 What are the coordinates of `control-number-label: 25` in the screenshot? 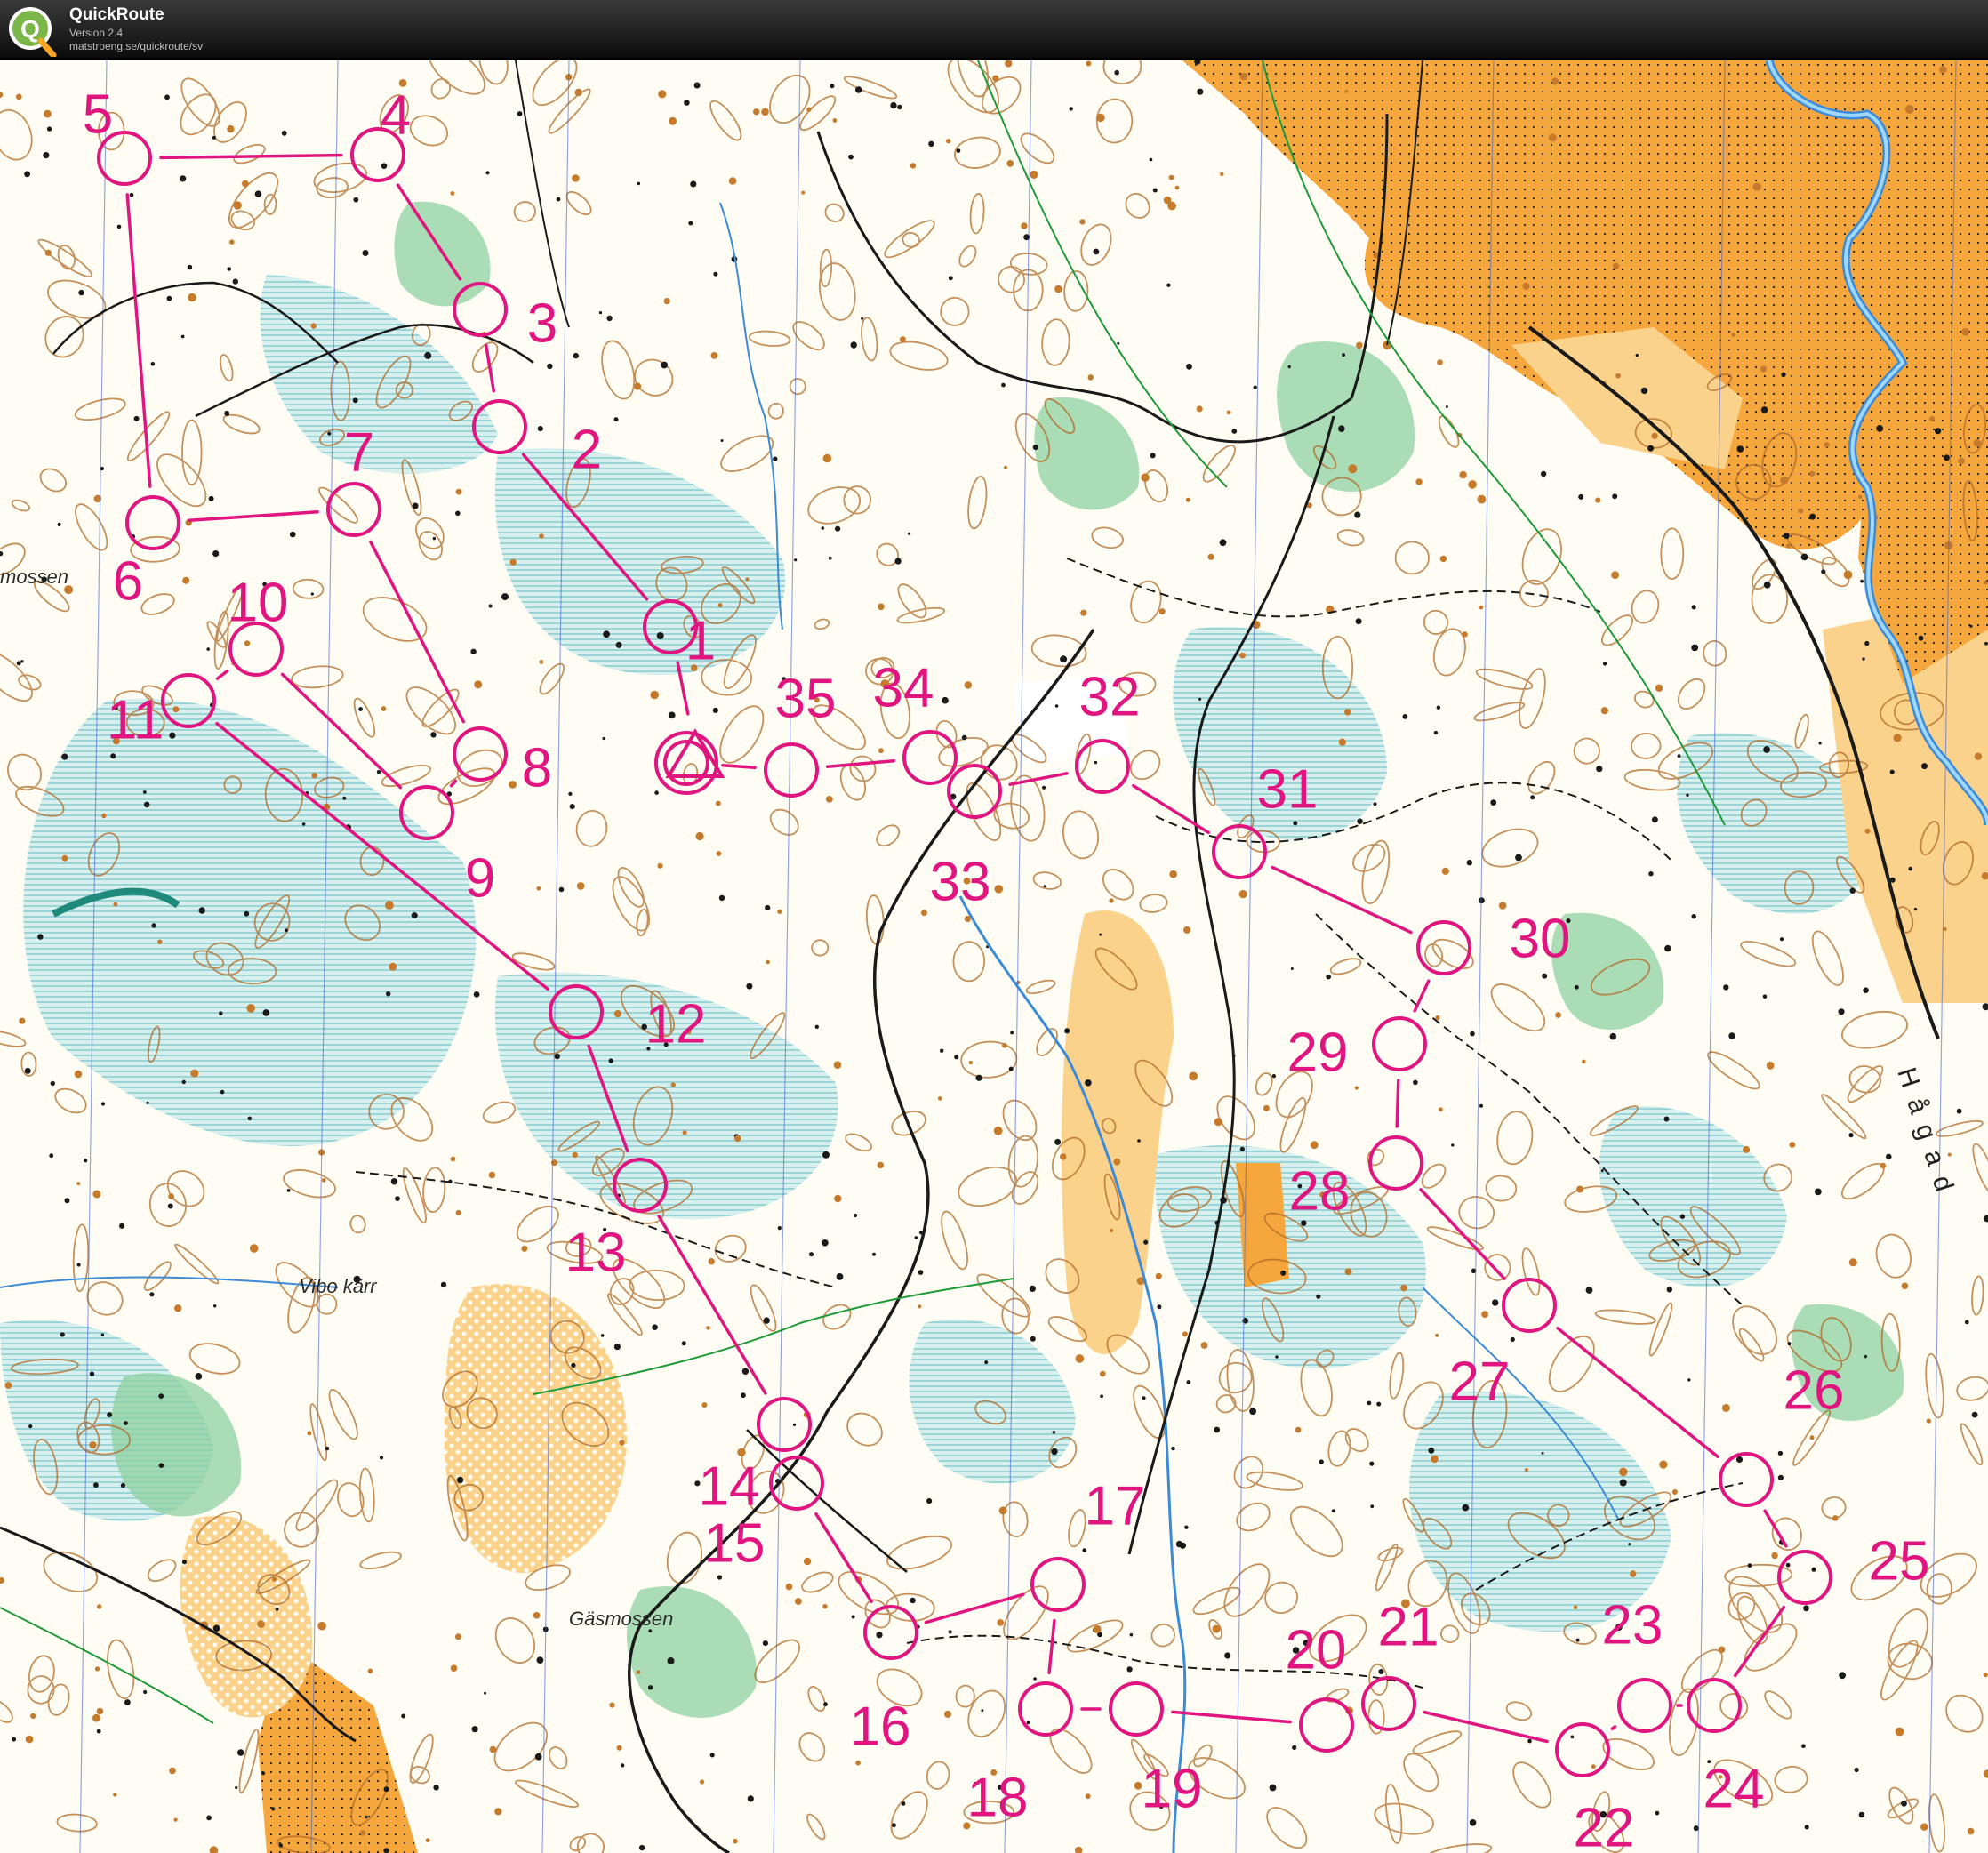 It's located at (1900, 1561).